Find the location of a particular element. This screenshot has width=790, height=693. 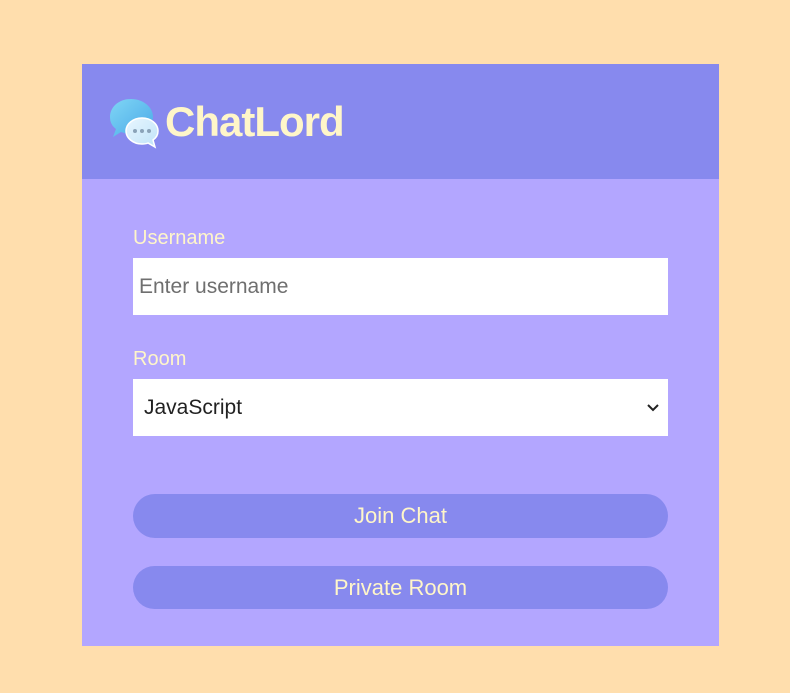

chat-bubbles-icon is located at coordinates (134, 123).